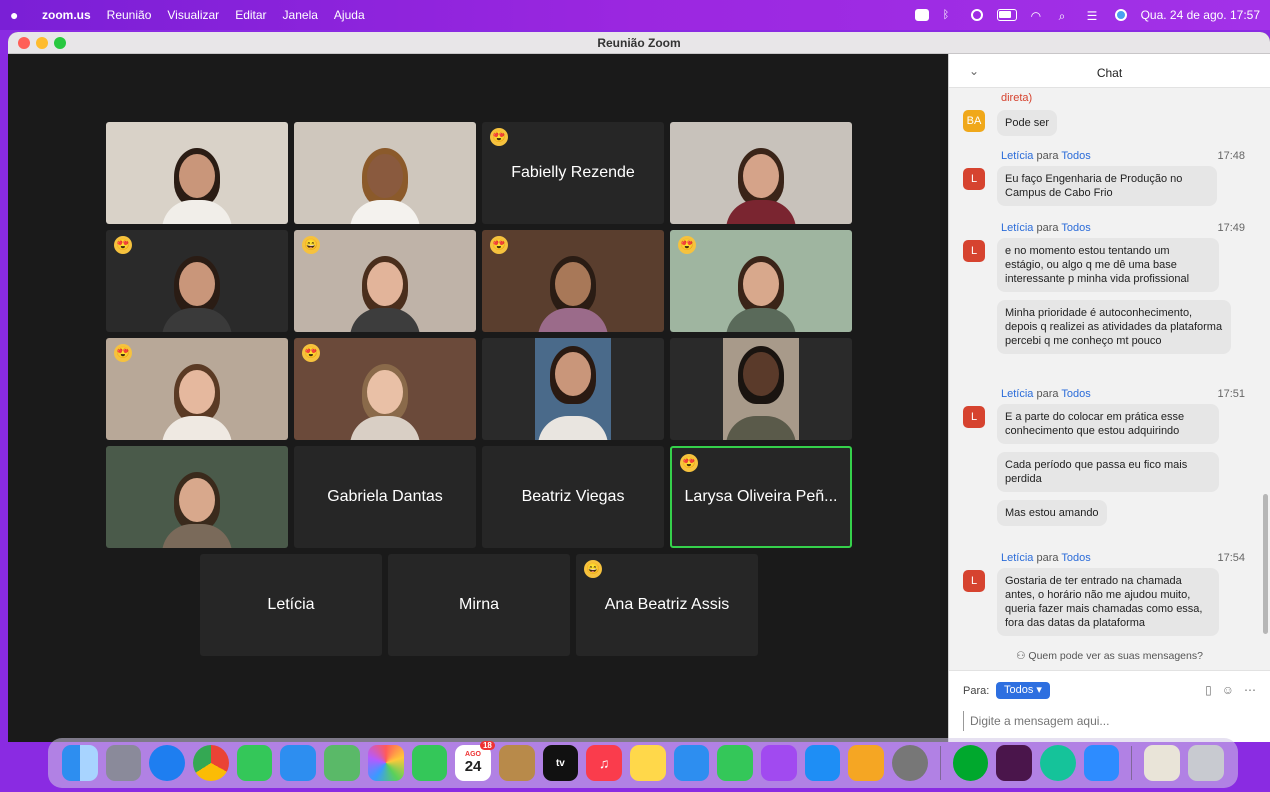  What do you see at coordinates (123, 763) in the screenshot?
I see `launchpad-icon` at bounding box center [123, 763].